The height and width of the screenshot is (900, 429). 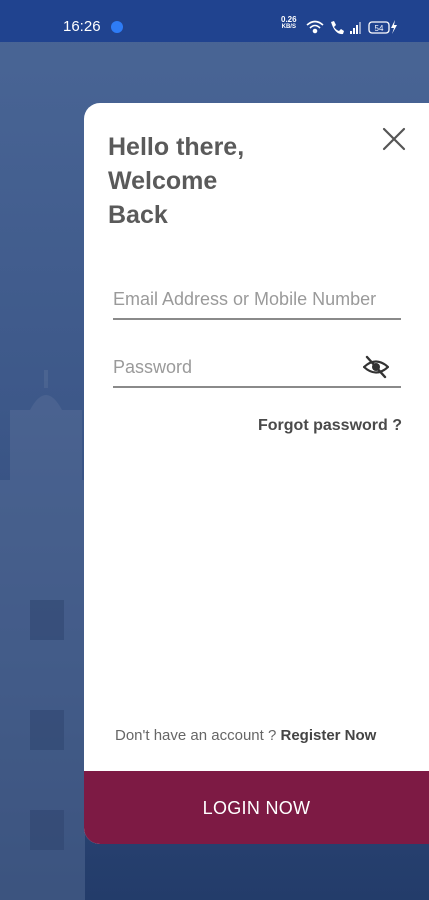 I want to click on status-icons: 54, so click(x=351, y=27).